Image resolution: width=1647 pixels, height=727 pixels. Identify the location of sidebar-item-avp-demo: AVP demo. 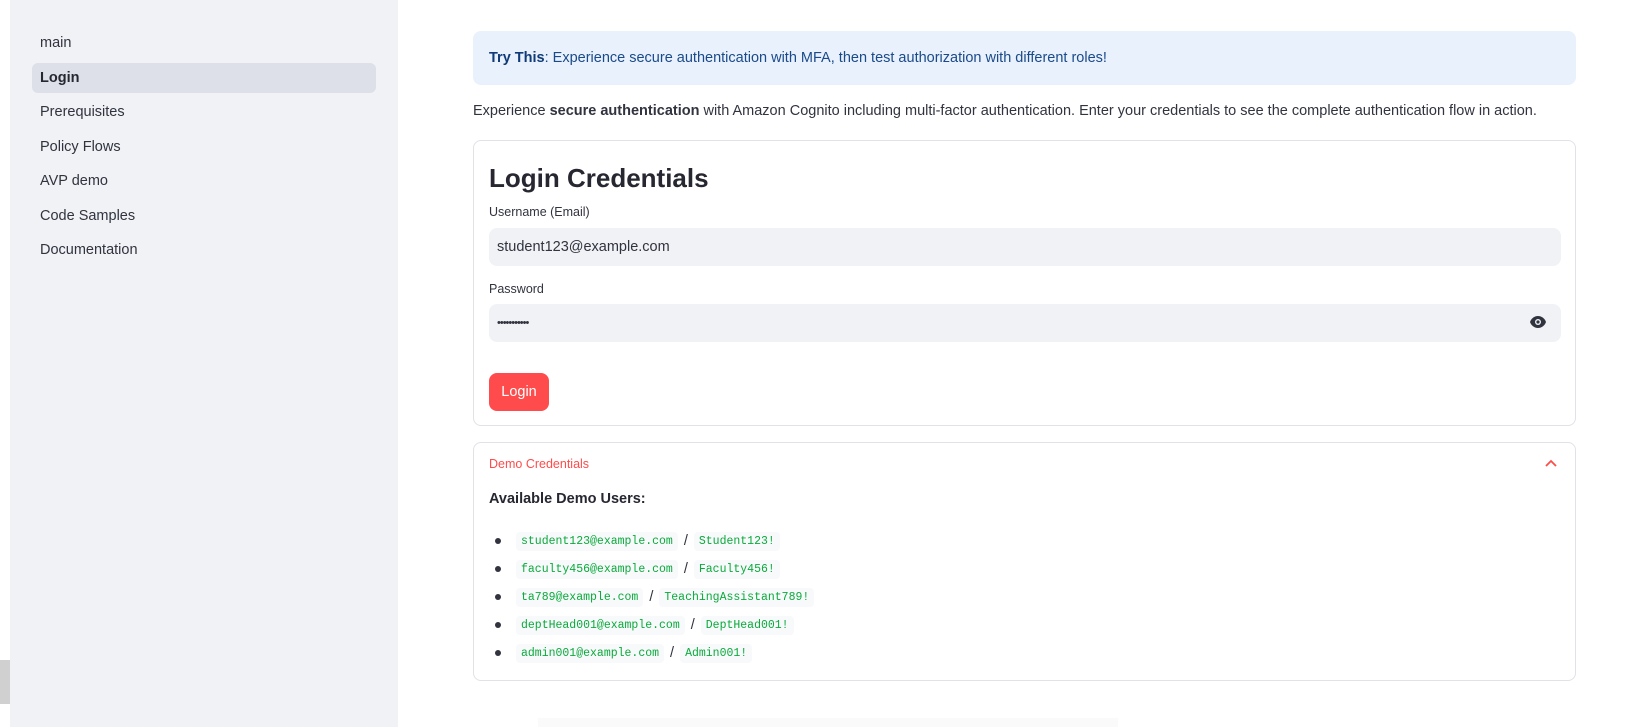
(204, 181).